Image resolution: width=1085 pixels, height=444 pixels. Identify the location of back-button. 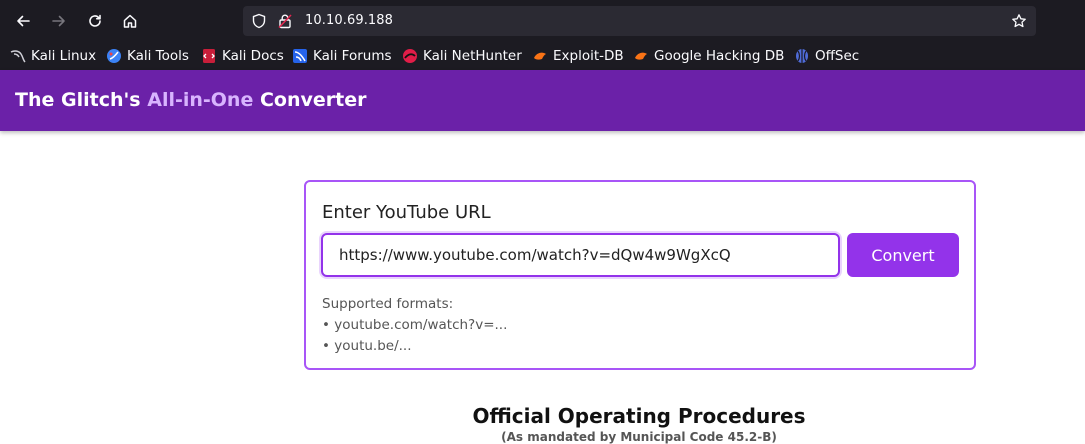
(23, 21).